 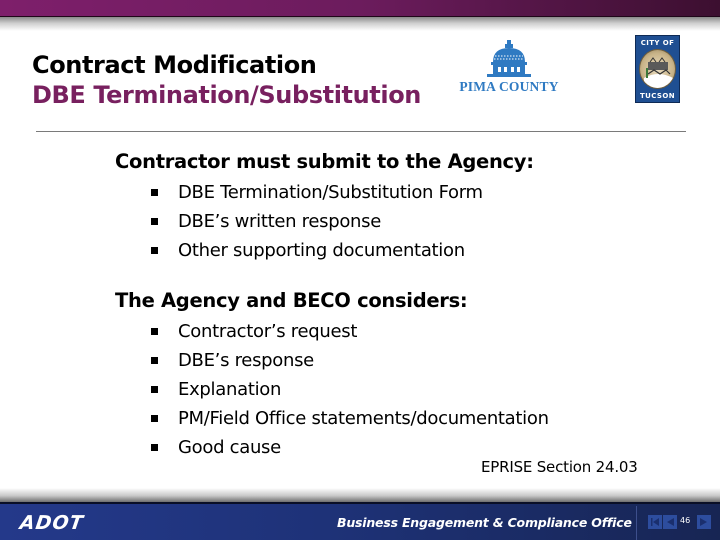 I want to click on previous-icon, so click(x=670, y=522).